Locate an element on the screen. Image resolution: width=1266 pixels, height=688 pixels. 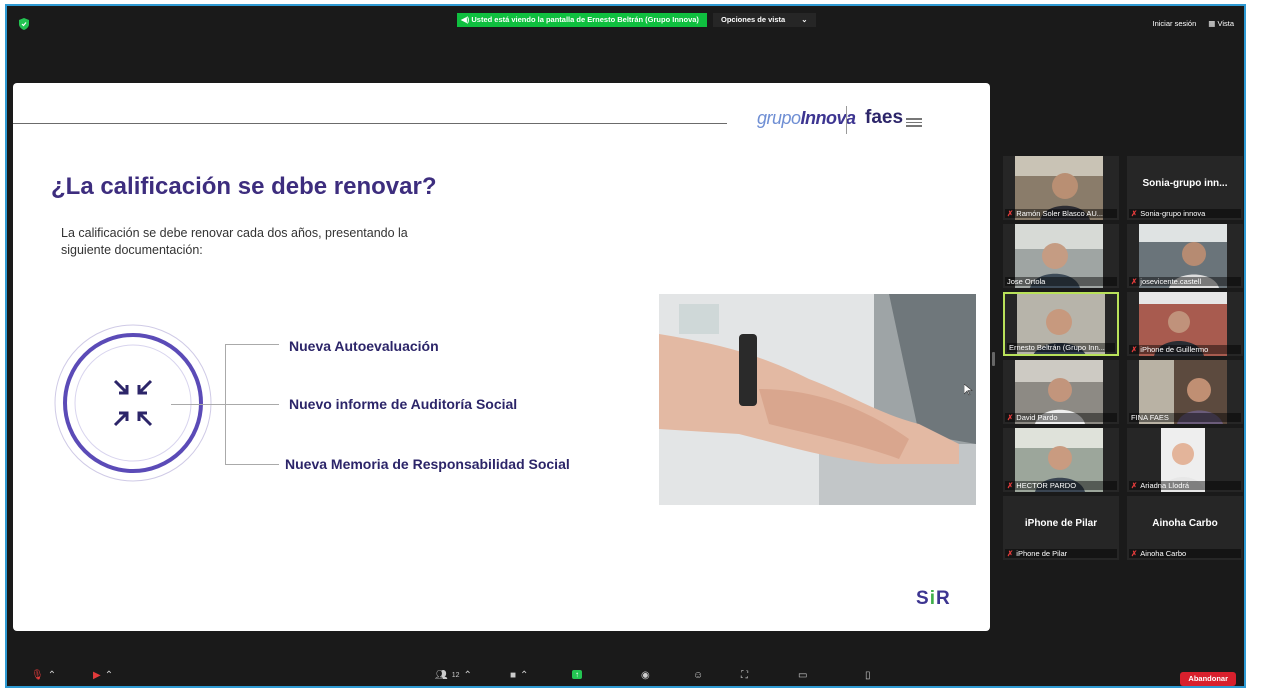
grupo-innova-logo: grupoInnova is located at coordinates (806, 118).